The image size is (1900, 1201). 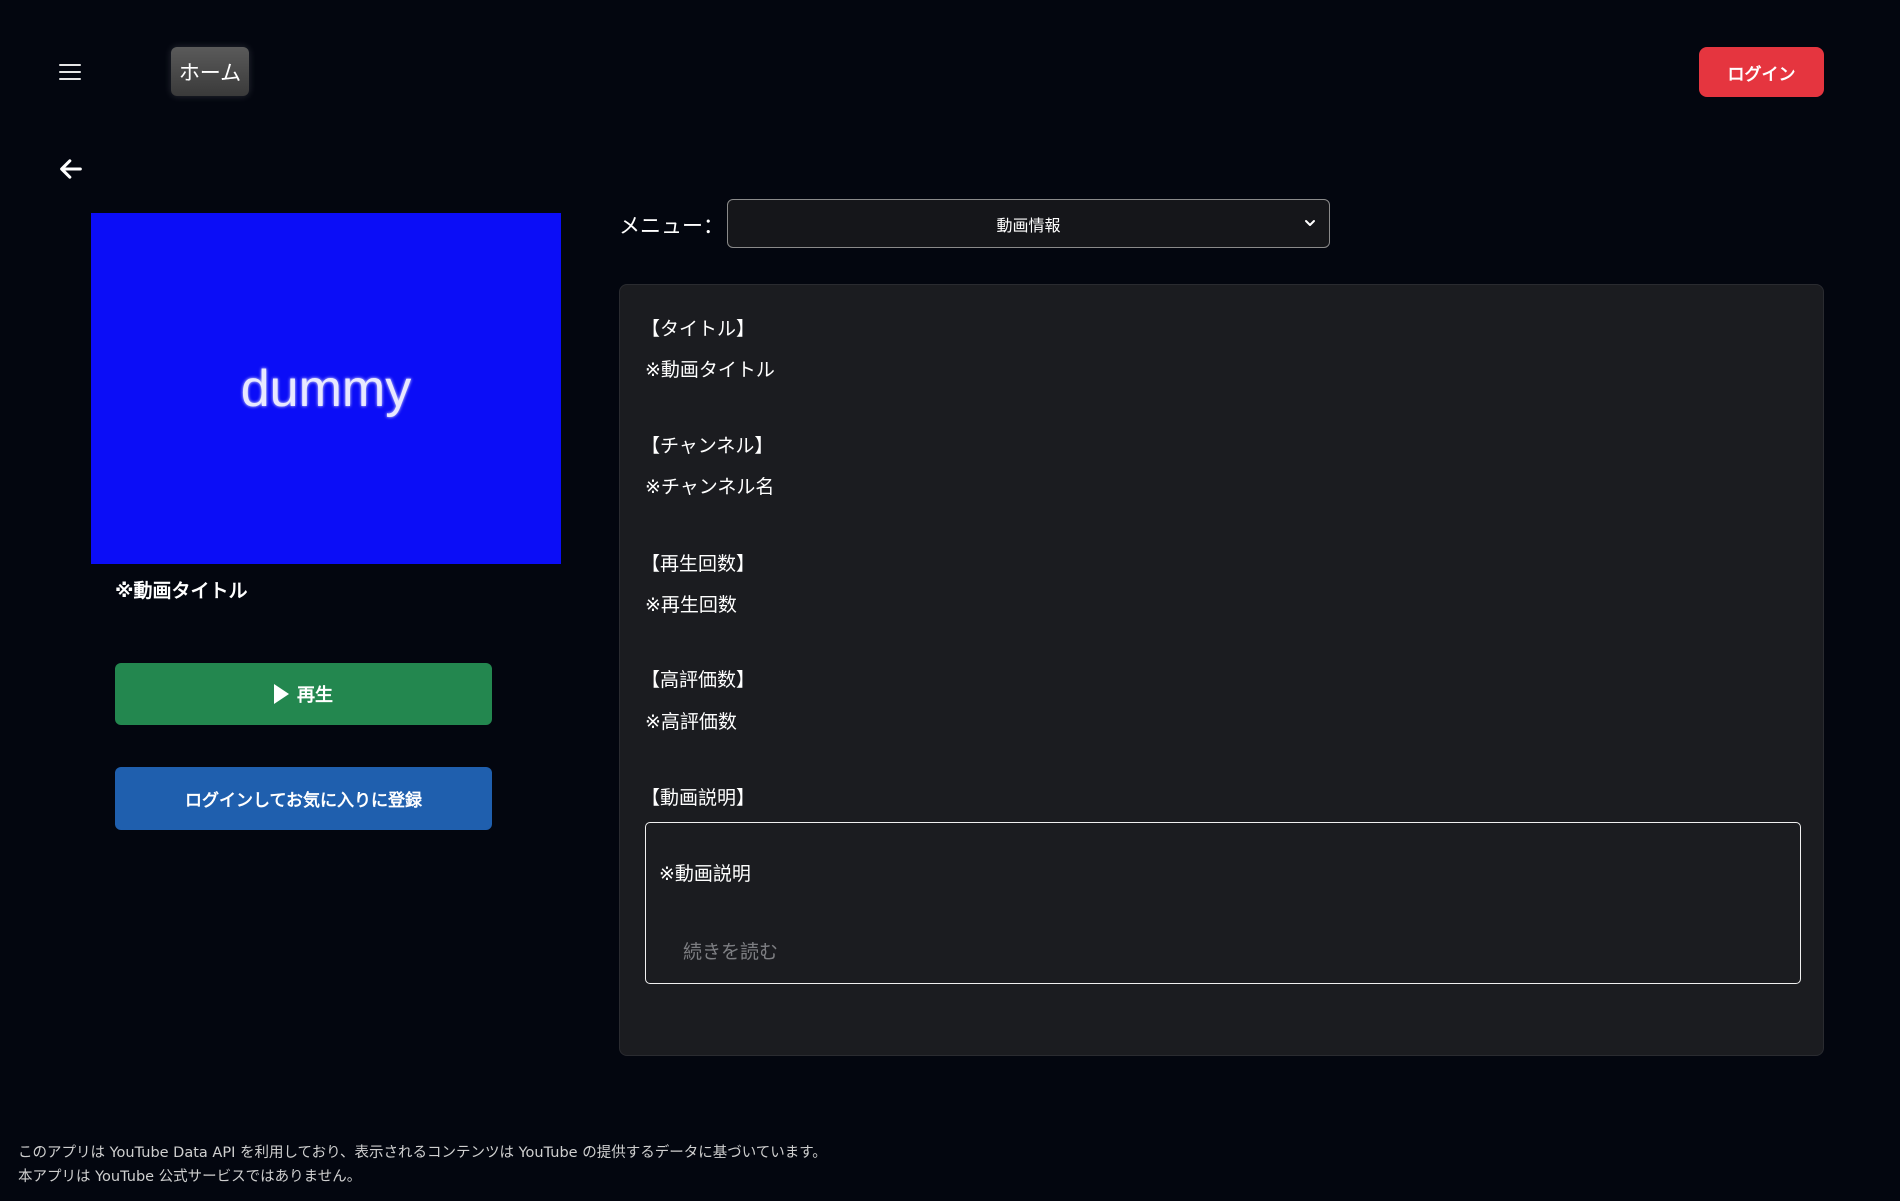 I want to click on play-label: 再生, so click(x=315, y=695).